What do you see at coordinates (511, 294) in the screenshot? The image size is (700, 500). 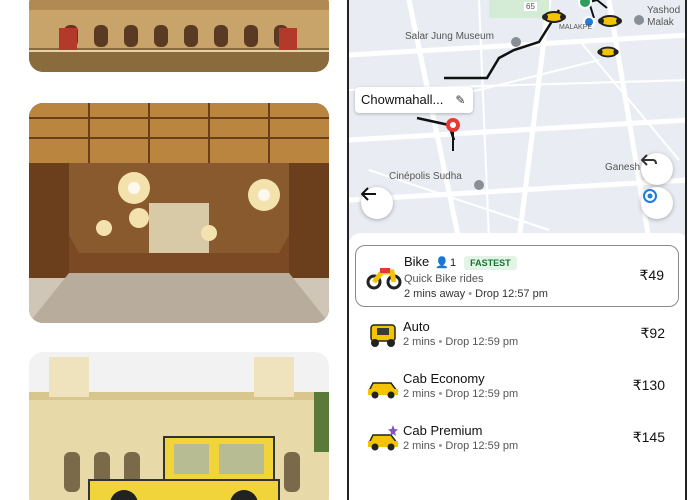 I see `ride-drop-time: Drop 12:57 pm` at bounding box center [511, 294].